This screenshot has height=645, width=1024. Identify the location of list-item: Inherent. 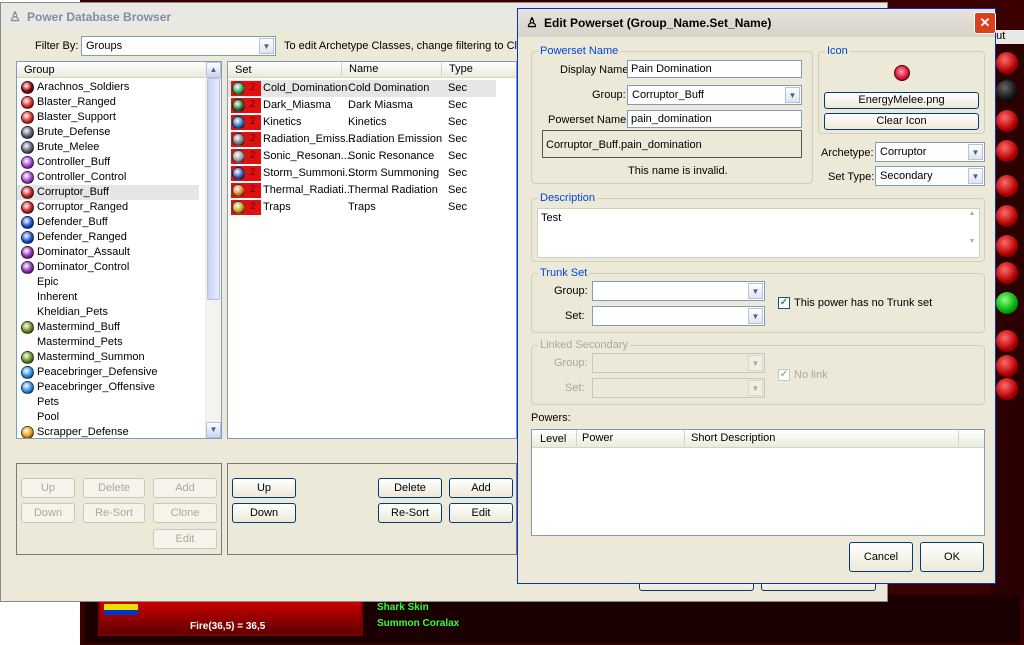
(108, 297).